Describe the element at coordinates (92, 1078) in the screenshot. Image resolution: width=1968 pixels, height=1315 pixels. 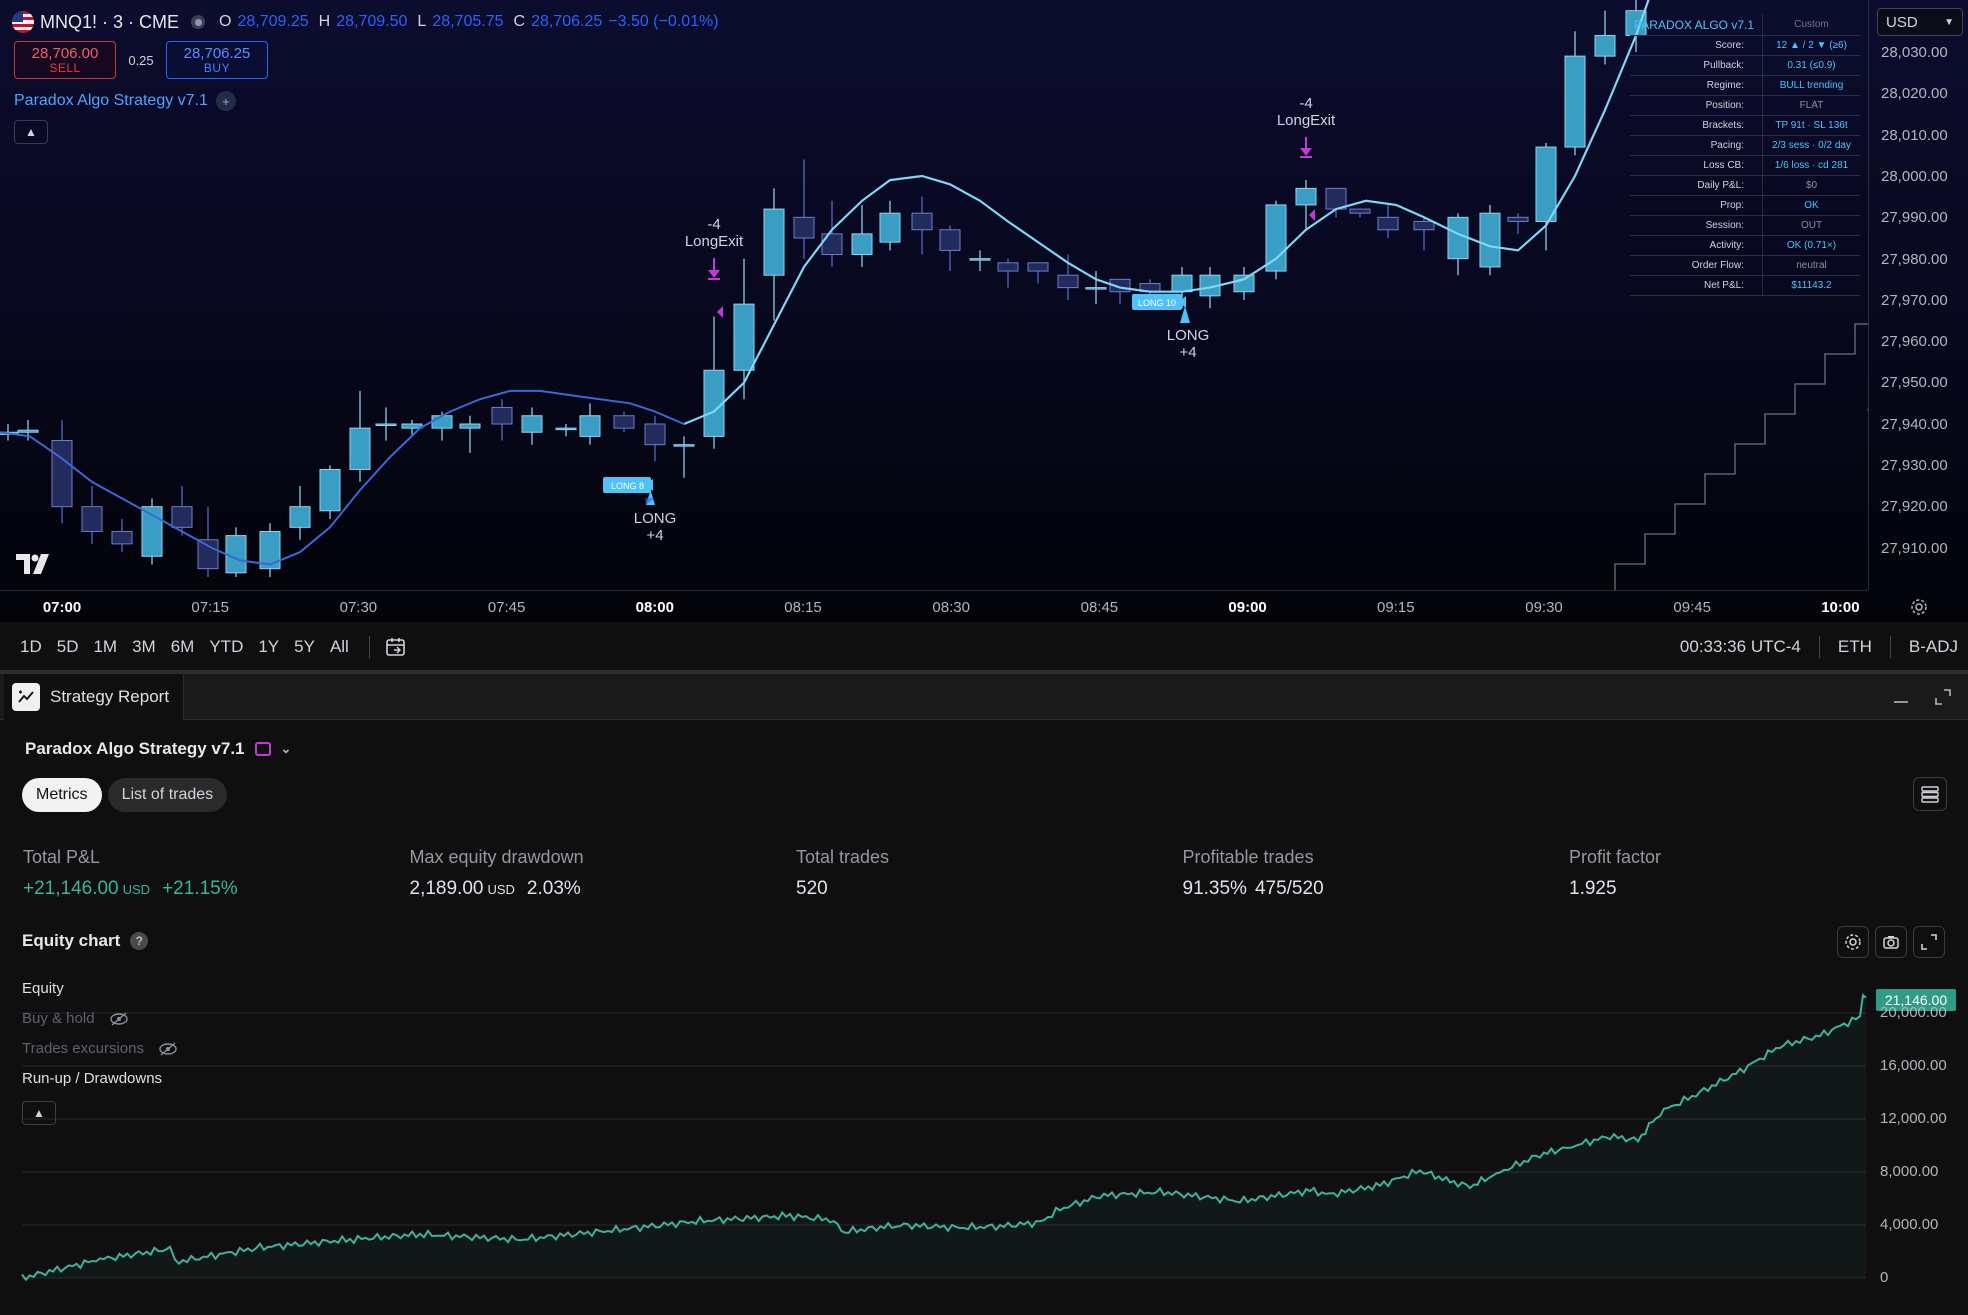
I see `legend-runup-drawdowns: Run-up / Drawdowns` at that location.